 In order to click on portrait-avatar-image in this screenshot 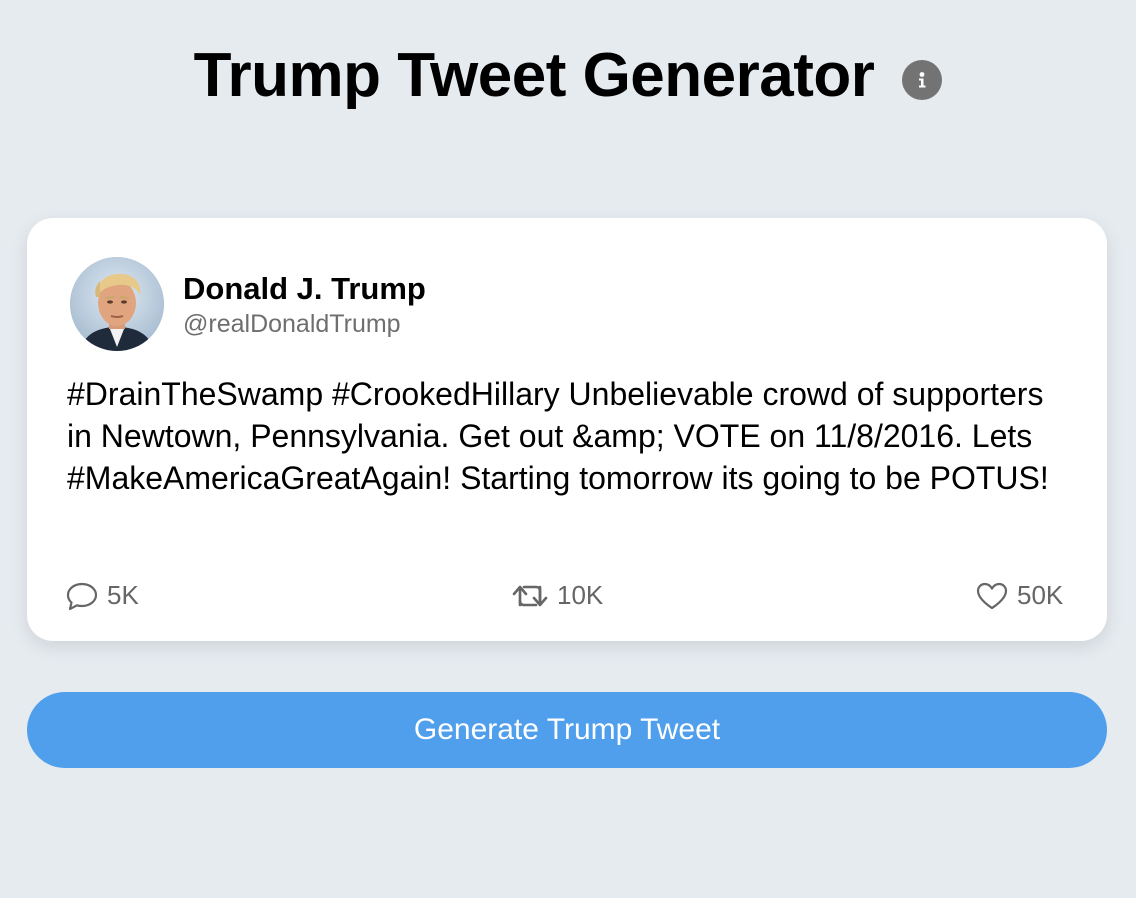, I will do `click(117, 304)`.